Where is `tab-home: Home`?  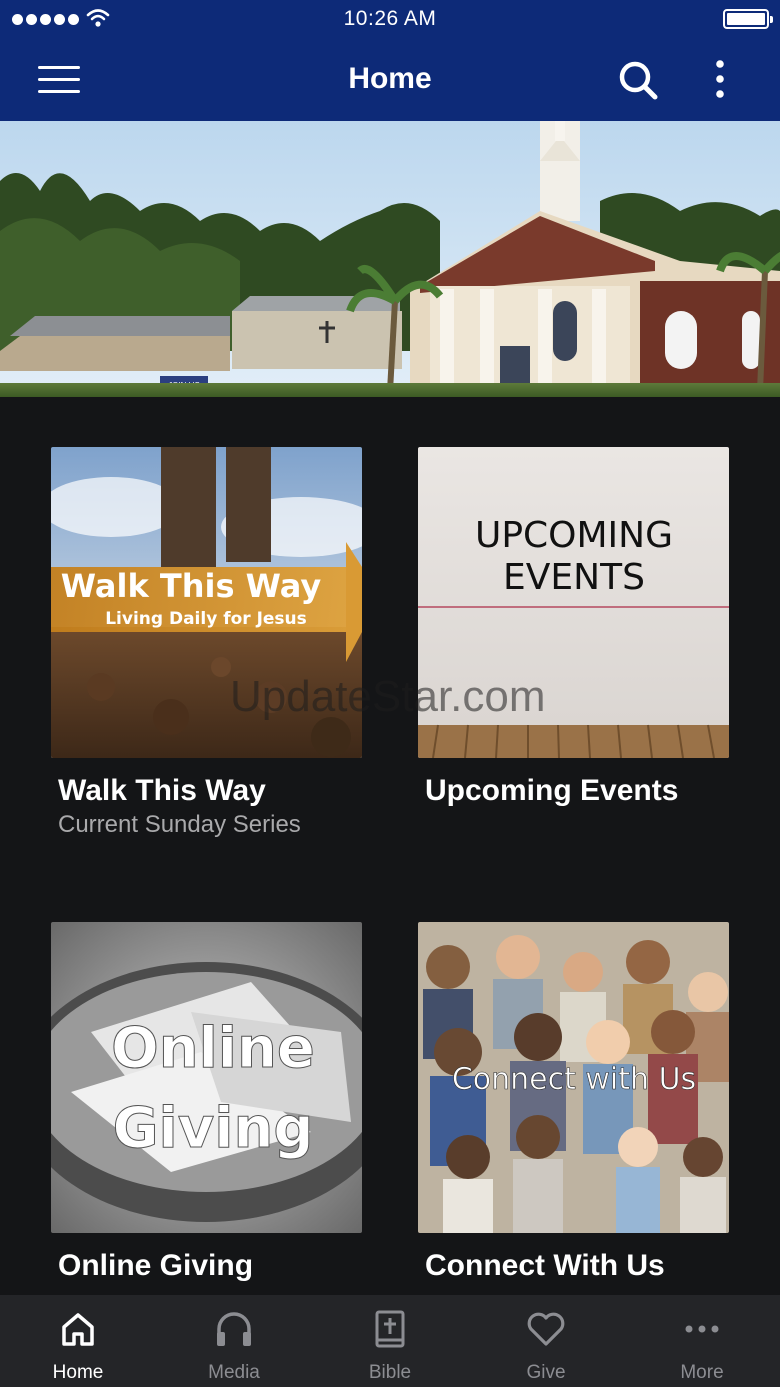 tab-home: Home is located at coordinates (78, 1341).